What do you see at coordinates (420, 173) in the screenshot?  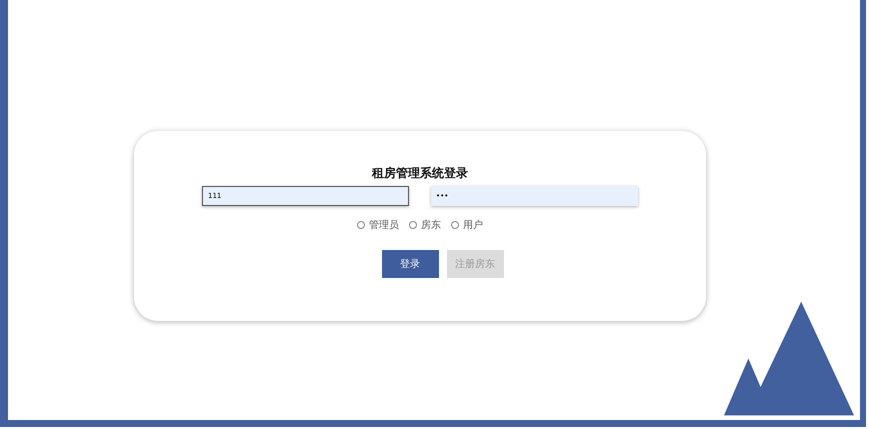 I see `login-title: 租房管理系统登录` at bounding box center [420, 173].